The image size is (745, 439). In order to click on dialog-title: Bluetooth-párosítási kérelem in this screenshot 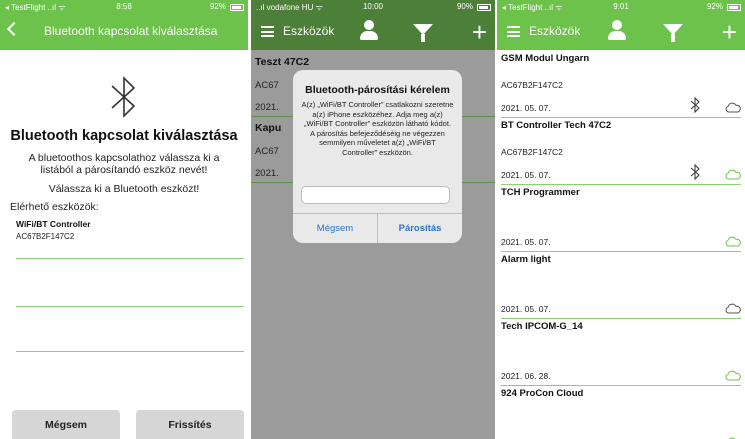, I will do `click(377, 90)`.